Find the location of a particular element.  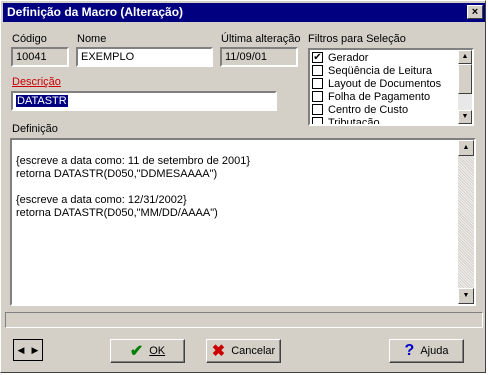

scroll-up-button: ▲ is located at coordinates (465, 57).